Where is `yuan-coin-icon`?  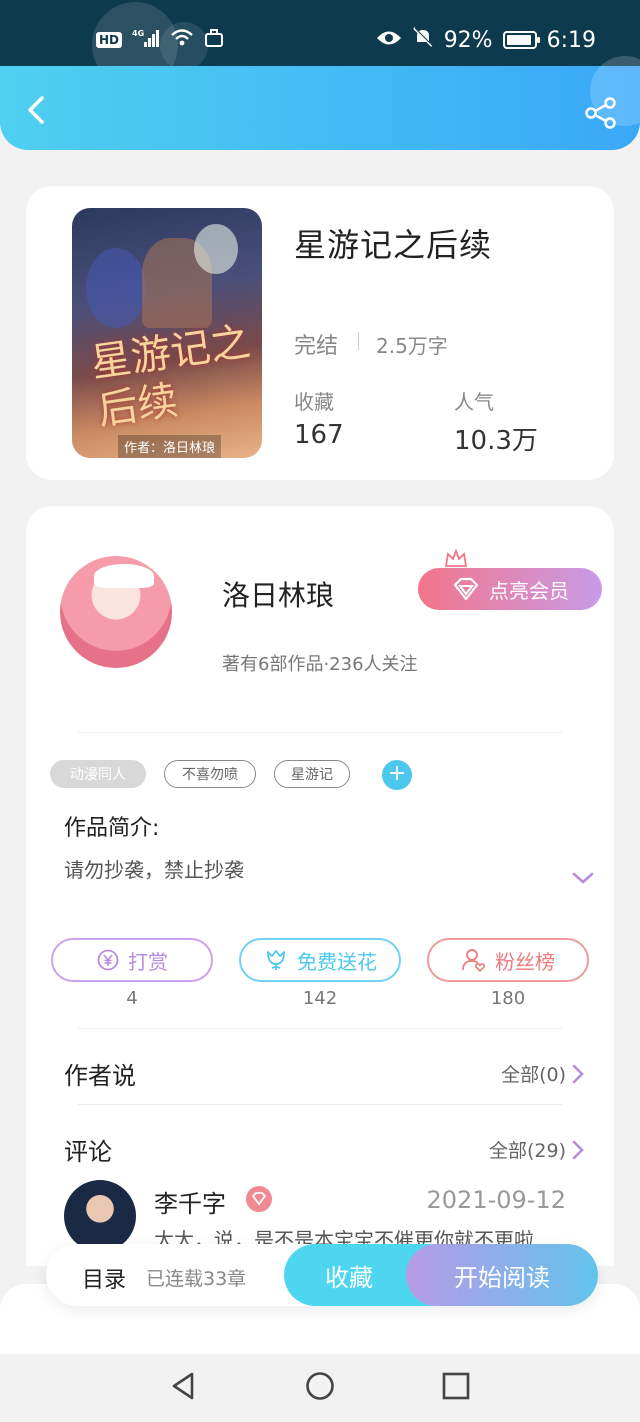 yuan-coin-icon is located at coordinates (108, 960).